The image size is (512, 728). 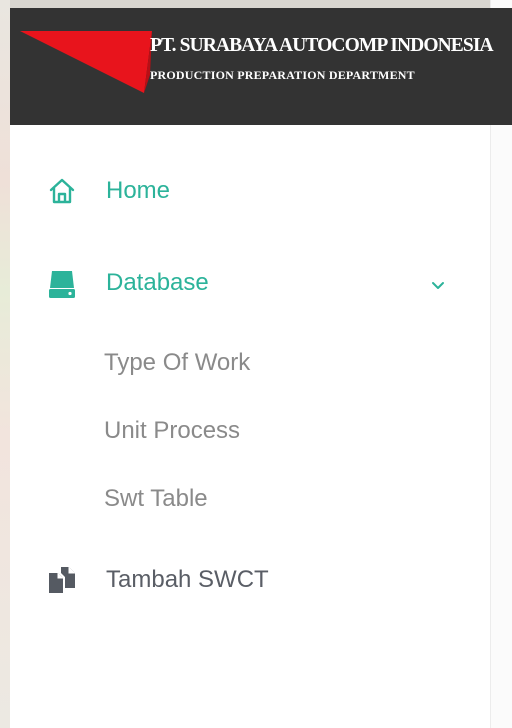 What do you see at coordinates (282, 75) in the screenshot?
I see `department-name: PRODUCTION PREPARATION DEPARTMENT` at bounding box center [282, 75].